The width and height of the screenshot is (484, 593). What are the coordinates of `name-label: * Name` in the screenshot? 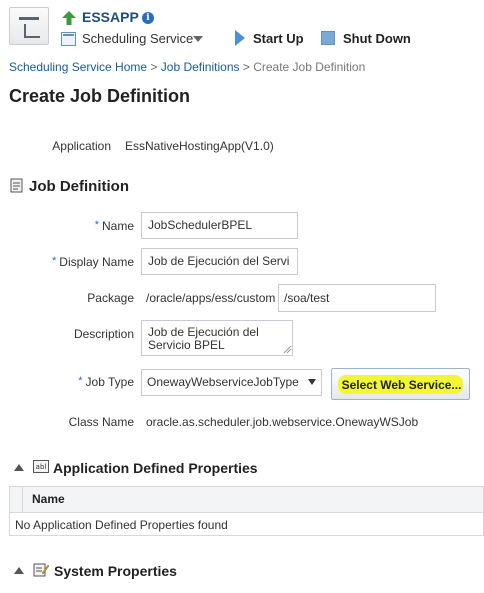 It's located at (77, 226).